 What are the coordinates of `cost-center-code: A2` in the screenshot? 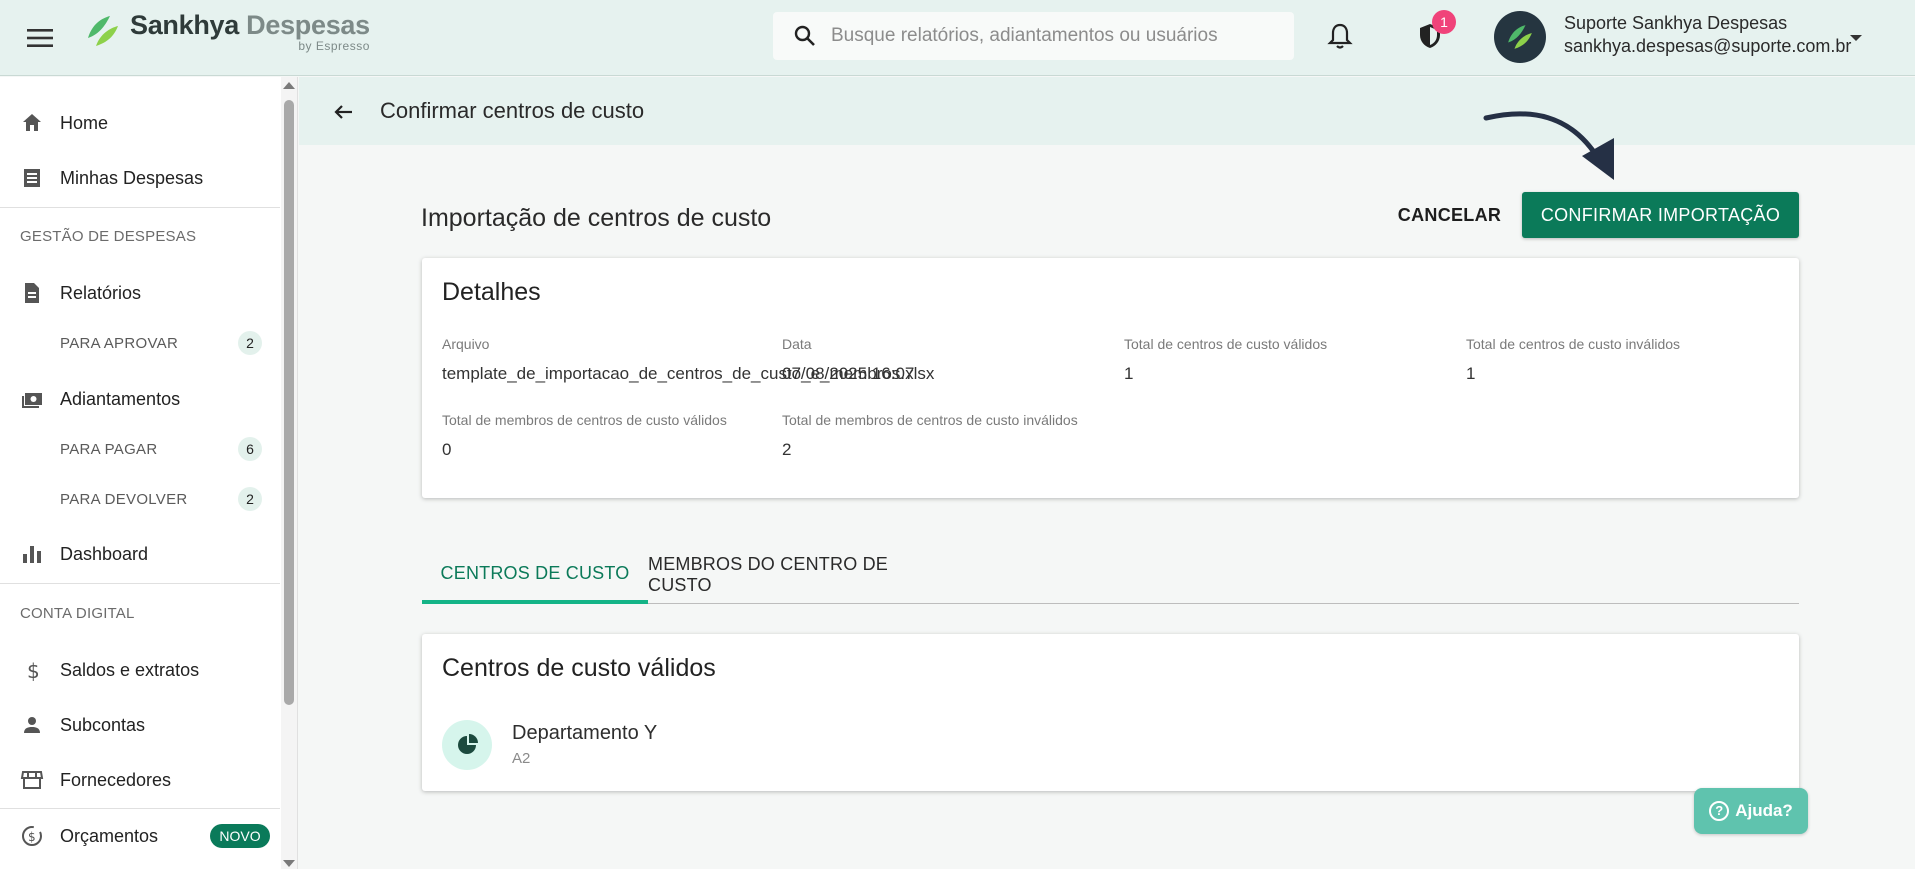 It's located at (521, 758).